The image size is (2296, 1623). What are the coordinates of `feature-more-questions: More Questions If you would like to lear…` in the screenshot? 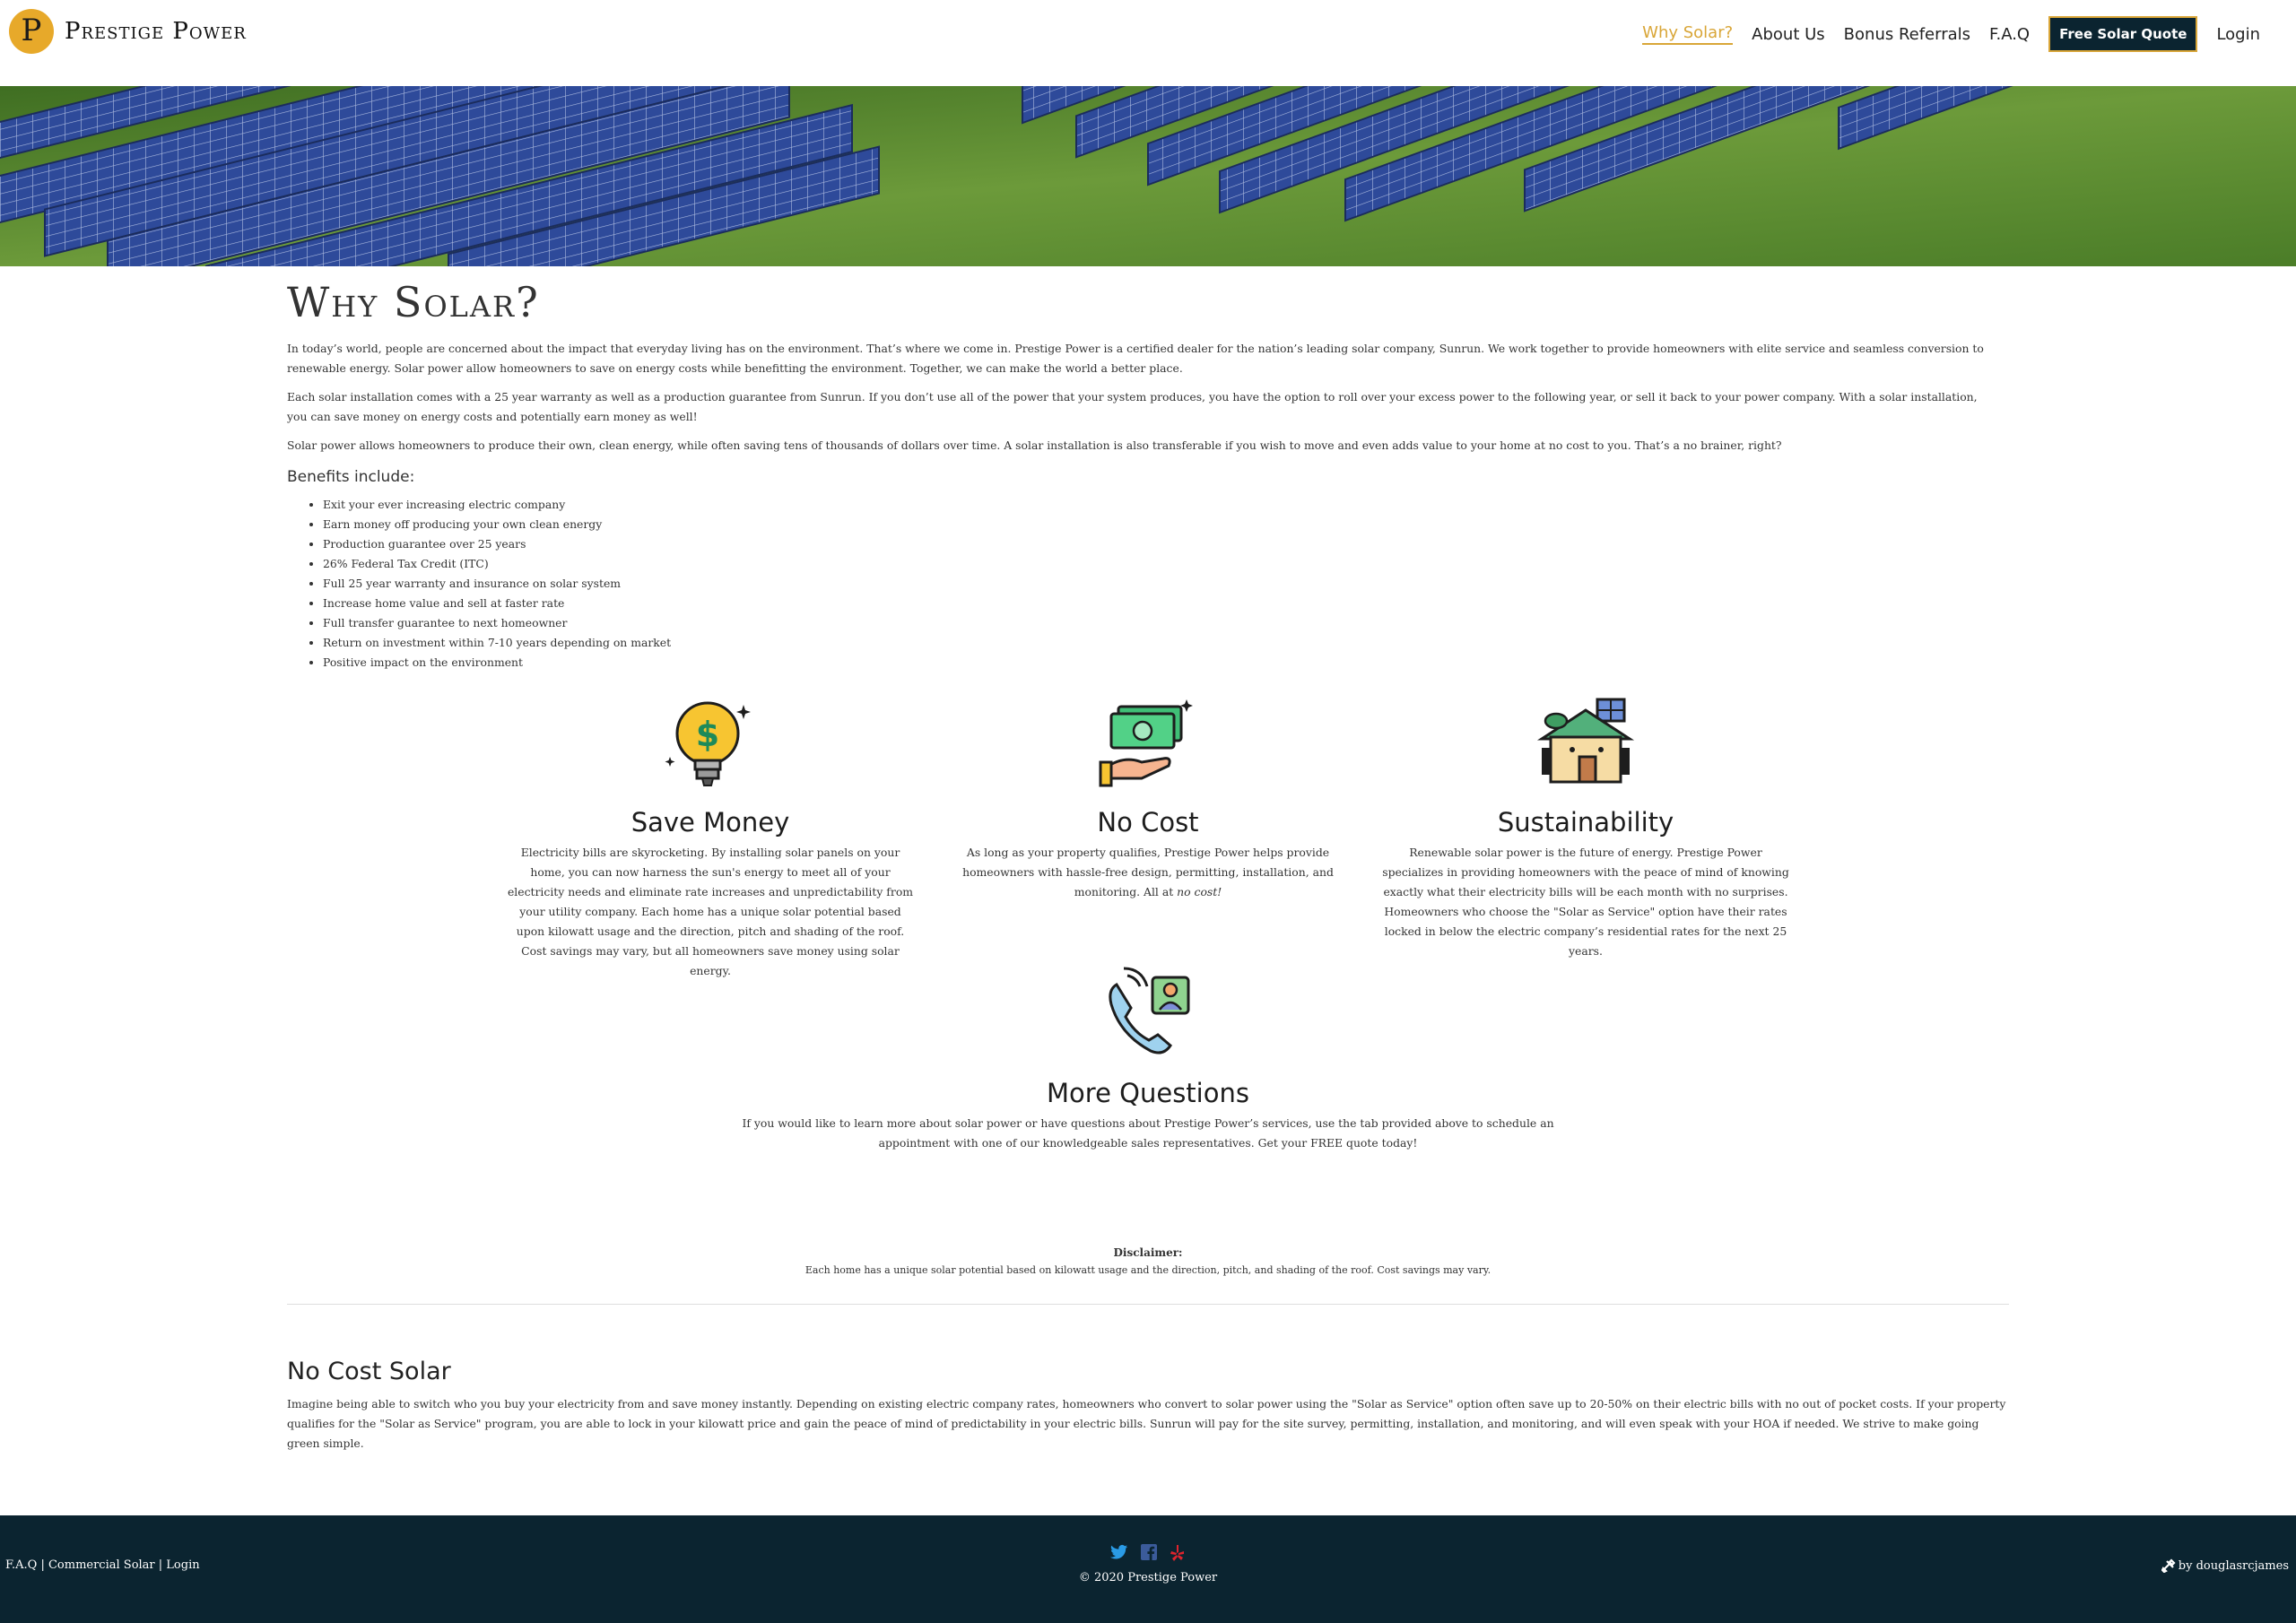 It's located at (1148, 1059).